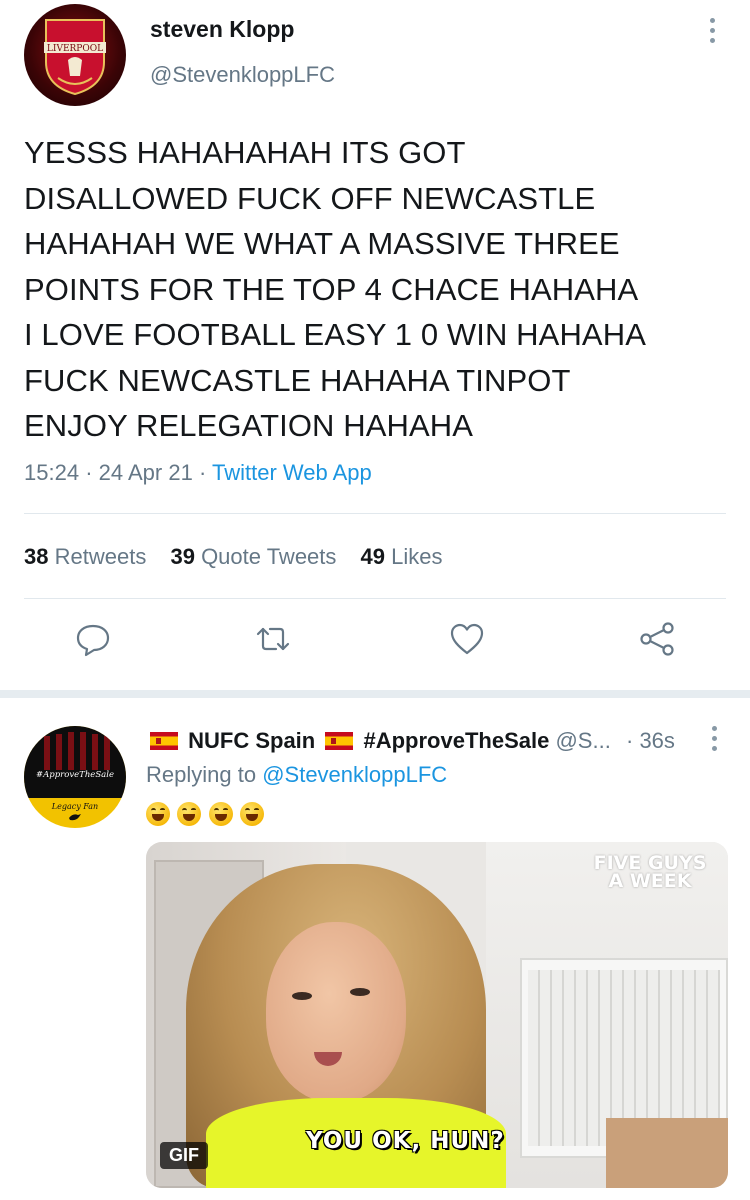  I want to click on share-icon, so click(660, 642).